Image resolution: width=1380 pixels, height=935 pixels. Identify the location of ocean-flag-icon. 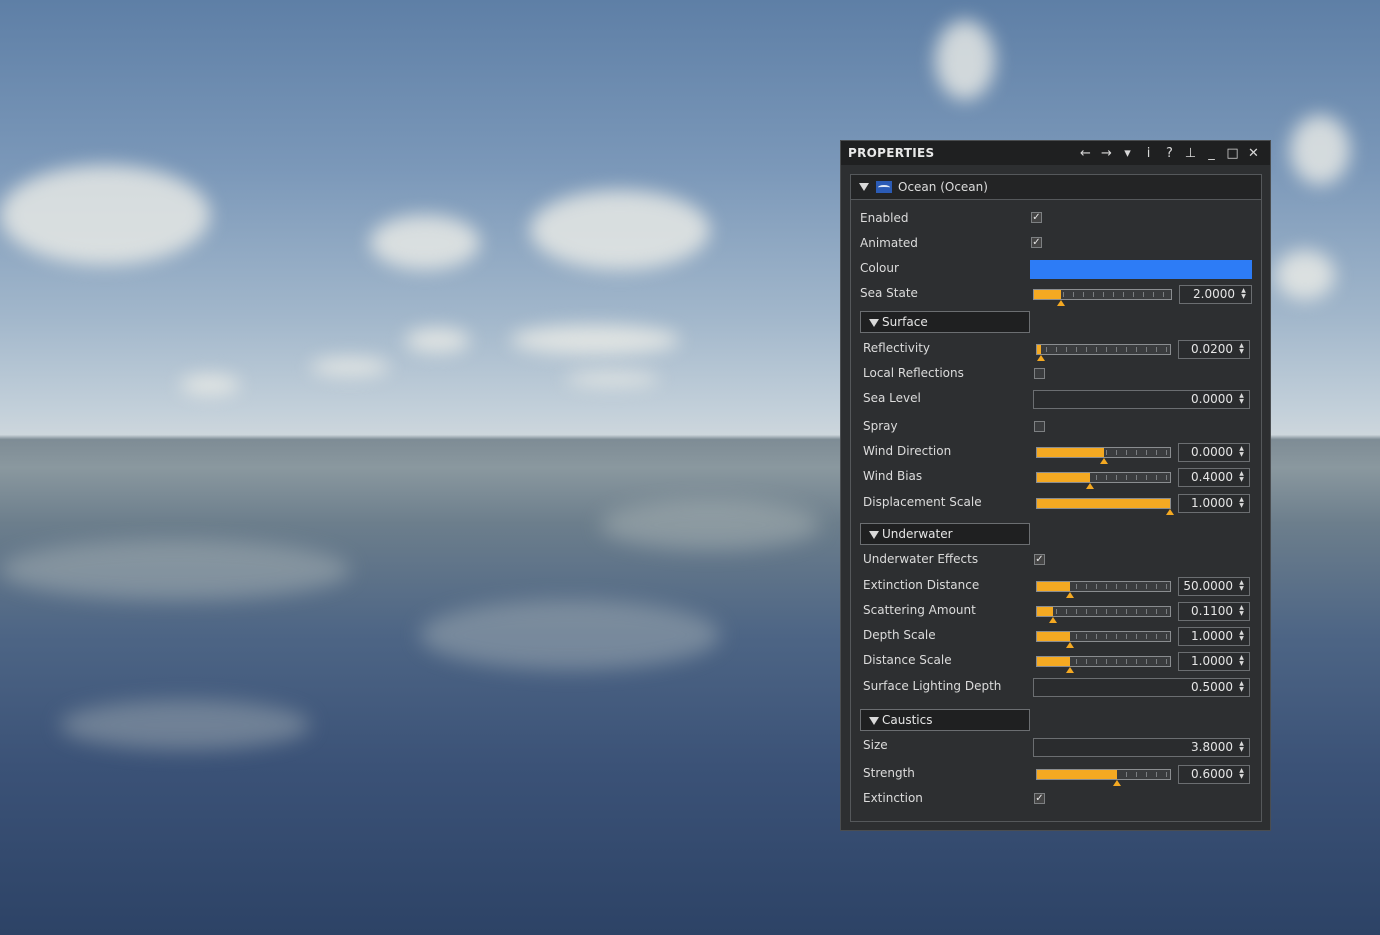
(884, 187).